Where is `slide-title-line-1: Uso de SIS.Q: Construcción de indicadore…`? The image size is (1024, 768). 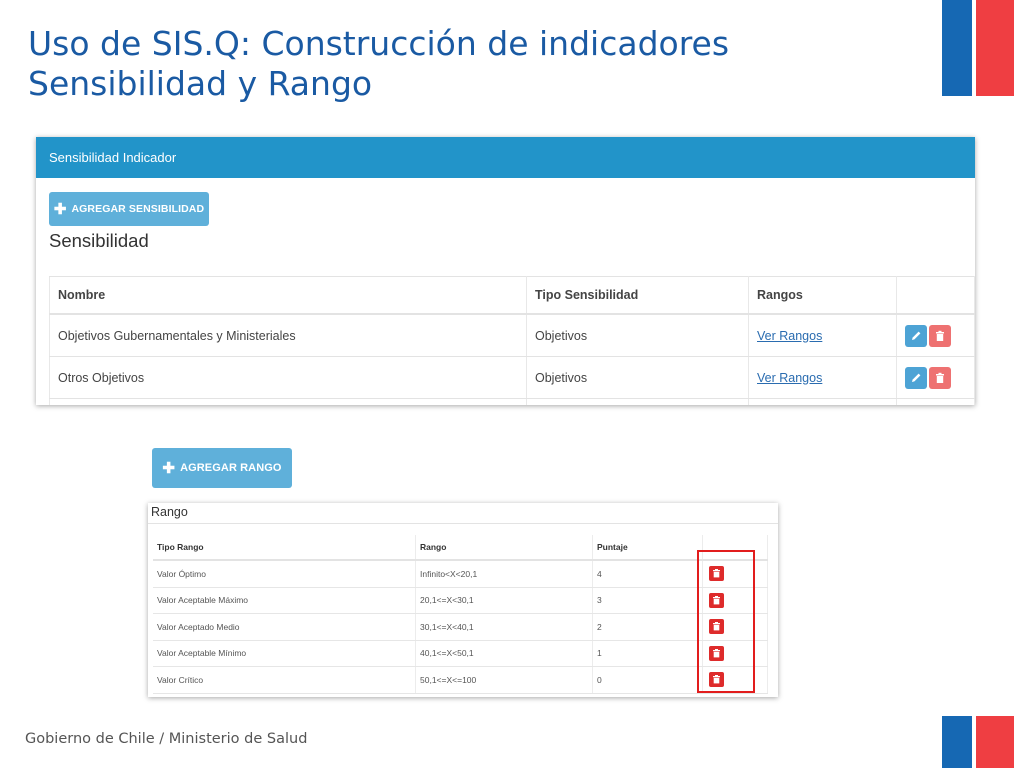 slide-title-line-1: Uso de SIS.Q: Construcción de indicadore… is located at coordinates (379, 43).